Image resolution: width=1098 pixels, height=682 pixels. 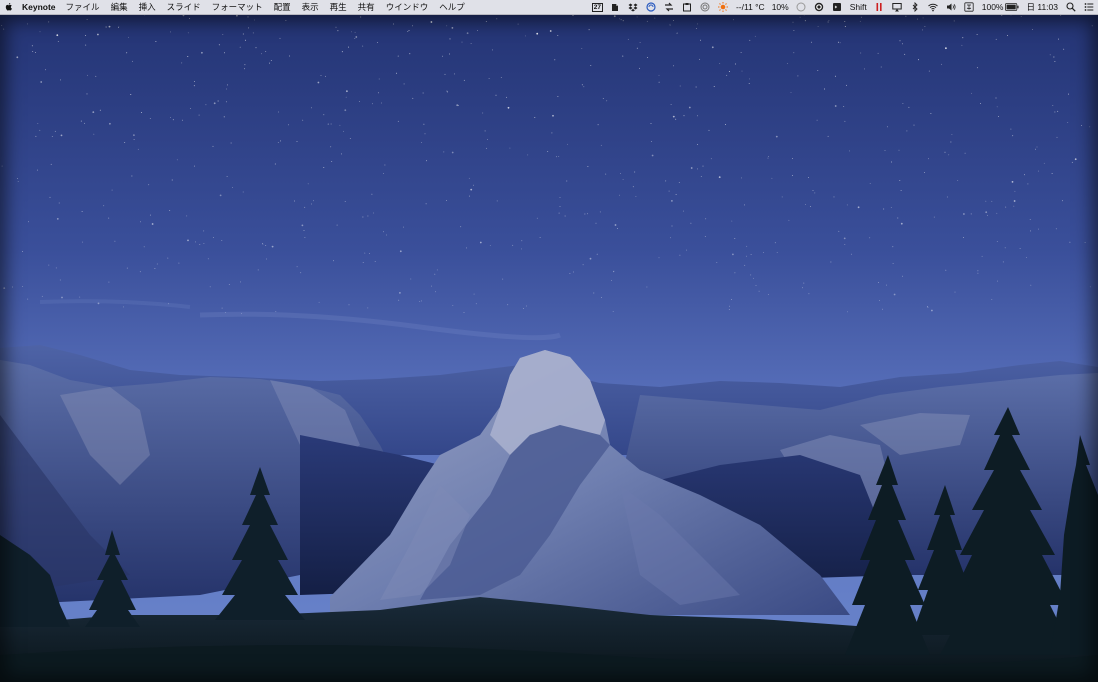 I want to click on search-icon, so click(x=1070, y=7).